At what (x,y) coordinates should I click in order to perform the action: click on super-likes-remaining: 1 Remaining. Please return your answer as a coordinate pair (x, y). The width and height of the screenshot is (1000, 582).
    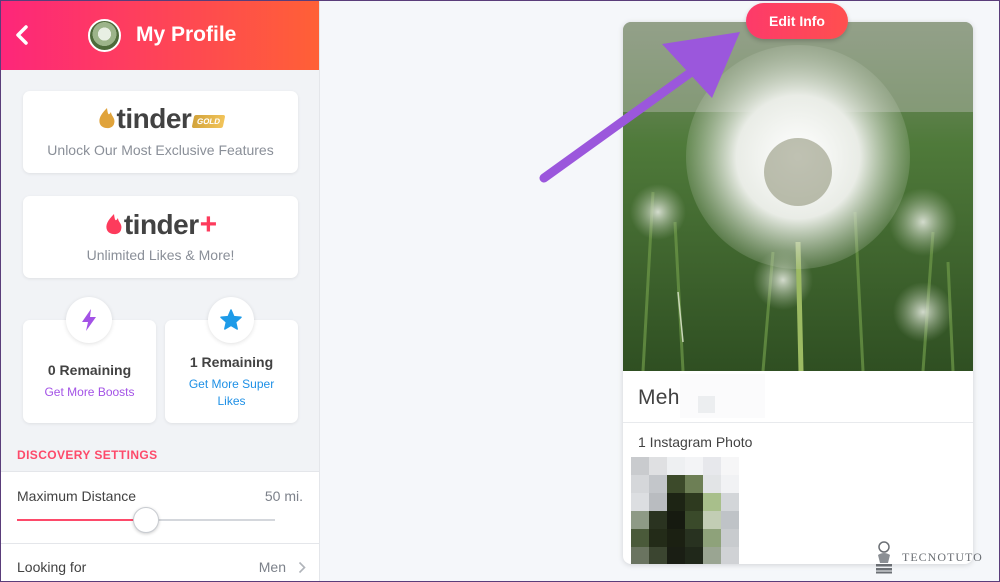
    Looking at the image, I should click on (231, 362).